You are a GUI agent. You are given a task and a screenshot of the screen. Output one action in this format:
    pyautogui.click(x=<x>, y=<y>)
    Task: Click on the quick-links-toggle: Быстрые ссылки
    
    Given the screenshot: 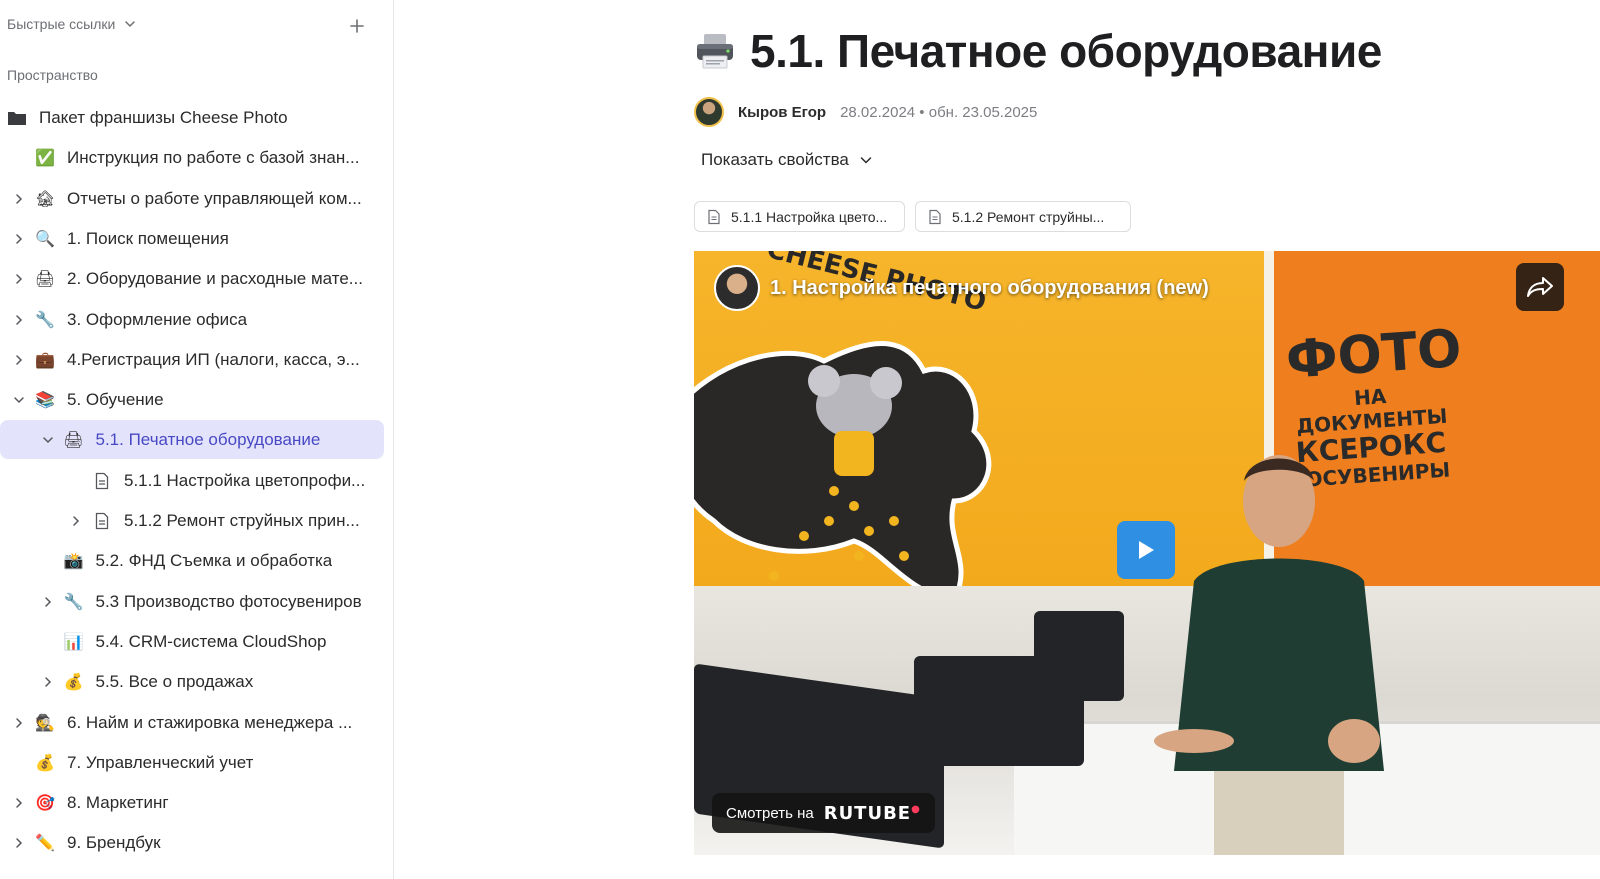 What is the action you would take?
    pyautogui.click(x=72, y=24)
    